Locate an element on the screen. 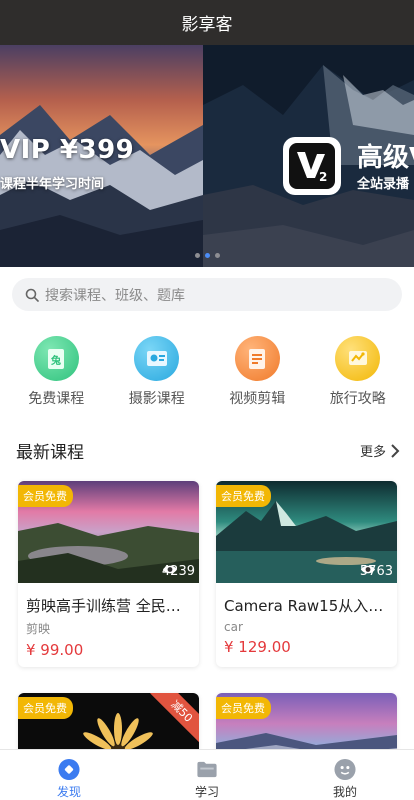 Image resolution: width=414 pixels, height=800 pixels. course-card: 会员免费 4239 剪映高手训练营 全民… 剪映 ¥ 99.00 is located at coordinates (108, 574).